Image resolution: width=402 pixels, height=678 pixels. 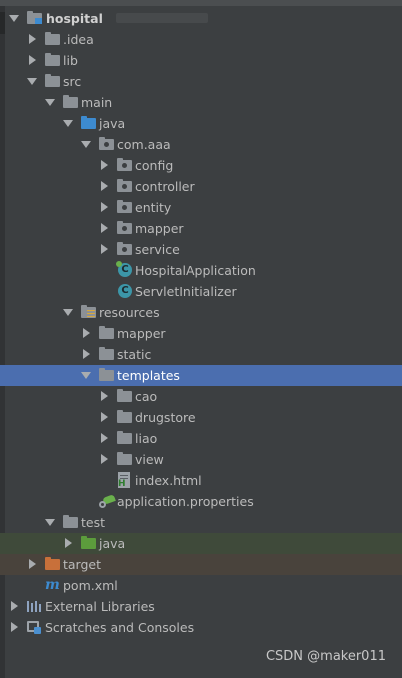 I want to click on module-folder-icon, so click(x=34, y=17).